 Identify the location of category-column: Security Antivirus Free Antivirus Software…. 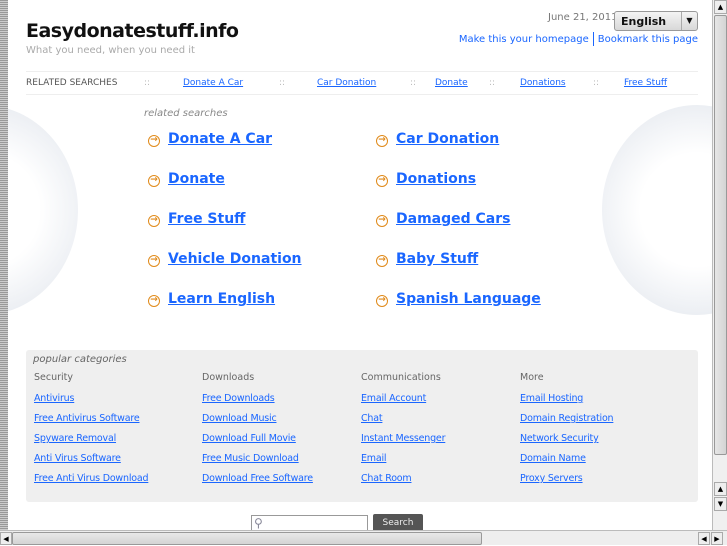
(91, 432).